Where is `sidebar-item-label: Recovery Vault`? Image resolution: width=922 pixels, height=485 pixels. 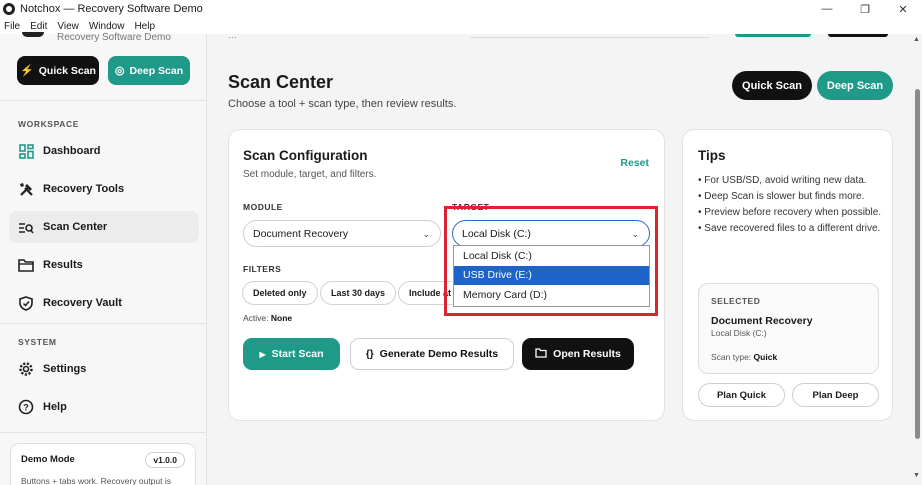 sidebar-item-label: Recovery Vault is located at coordinates (82, 303).